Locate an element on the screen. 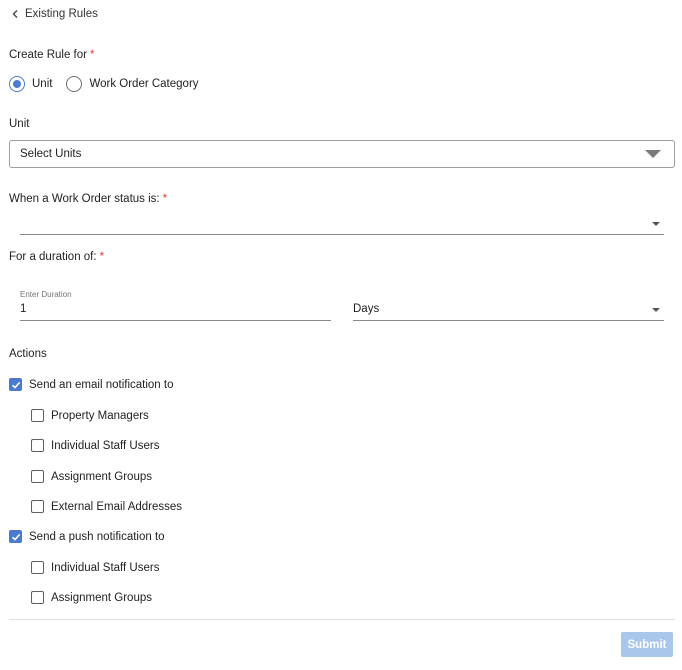 This screenshot has width=682, height=670. push-notification-checkbox is located at coordinates (15, 536).